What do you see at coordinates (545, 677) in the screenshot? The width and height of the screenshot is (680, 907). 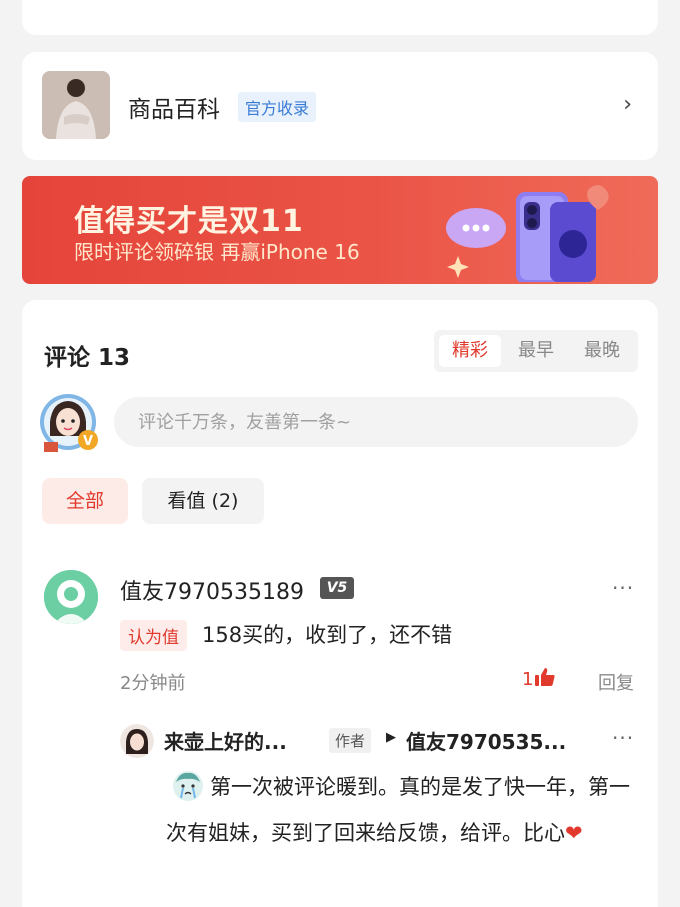 I see `thumbs-up-icon` at bounding box center [545, 677].